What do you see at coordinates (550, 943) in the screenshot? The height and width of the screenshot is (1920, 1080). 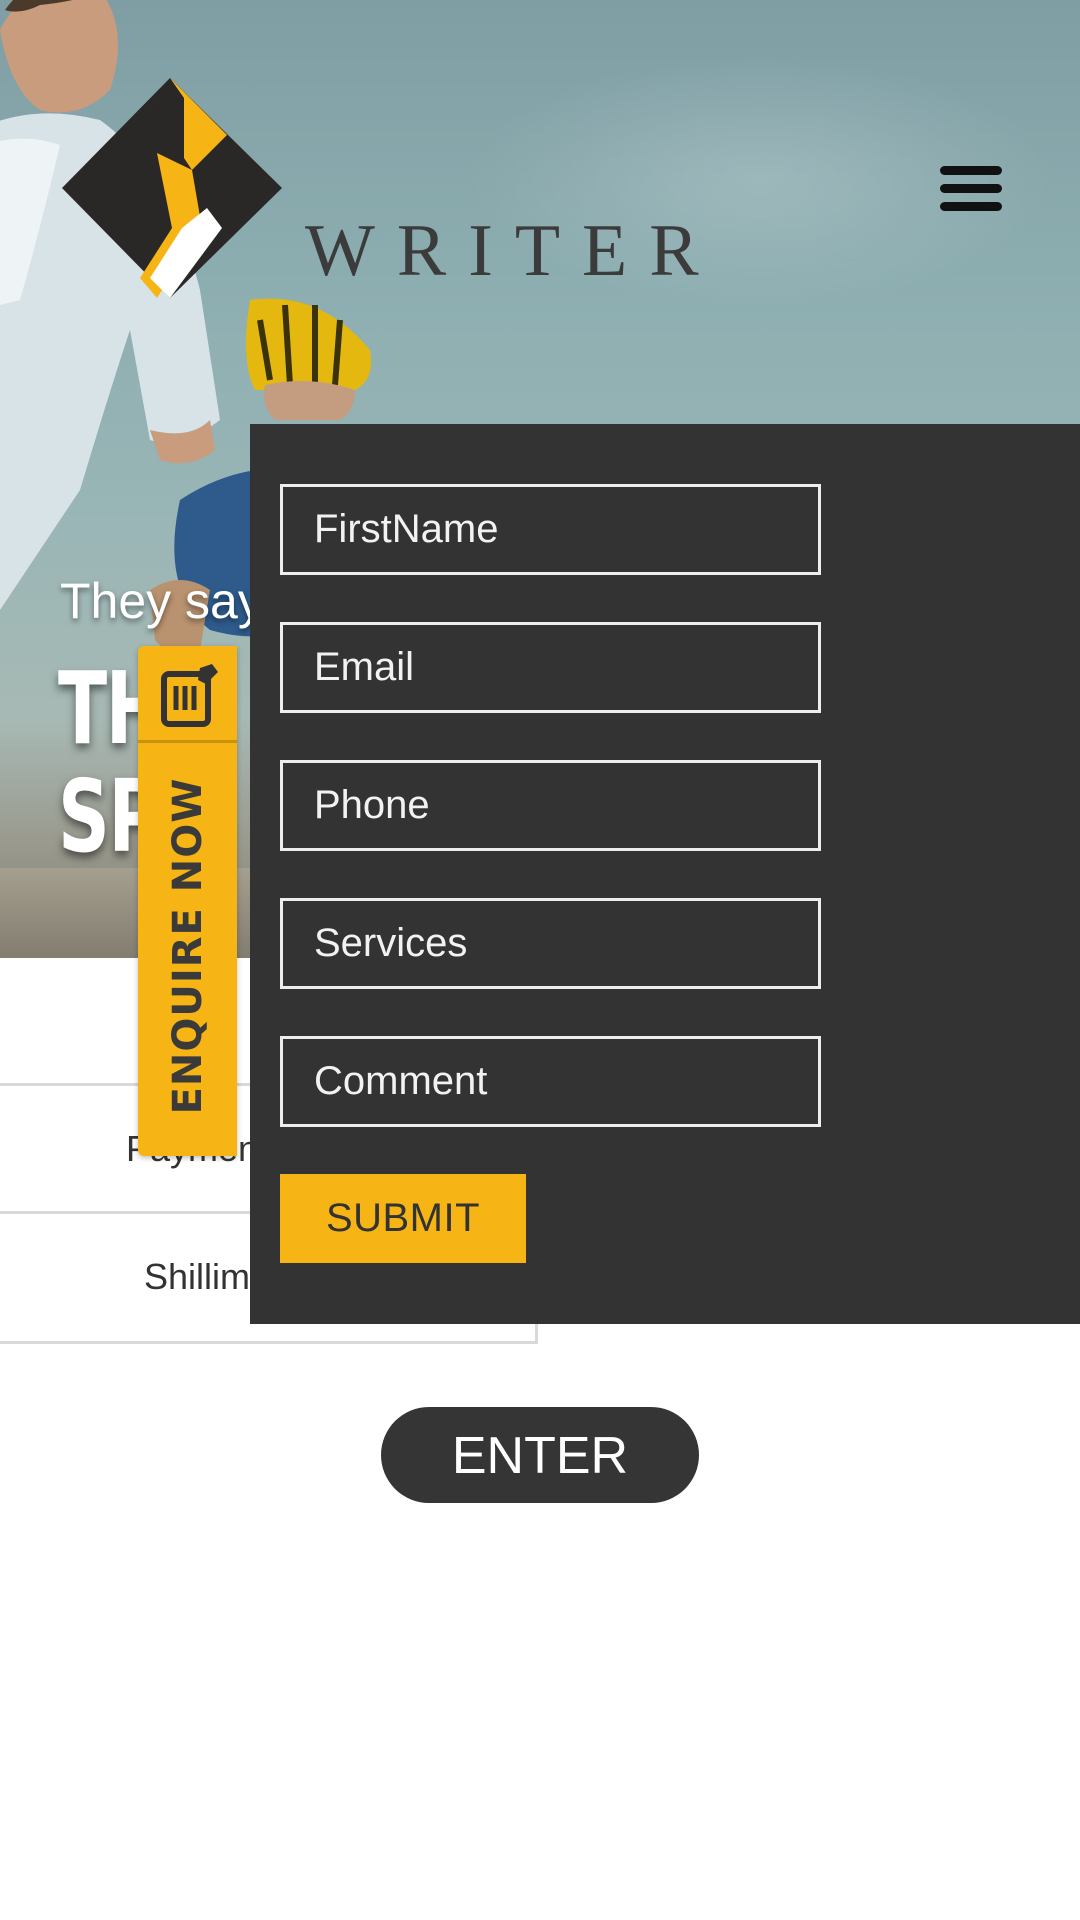 I see `services-input` at bounding box center [550, 943].